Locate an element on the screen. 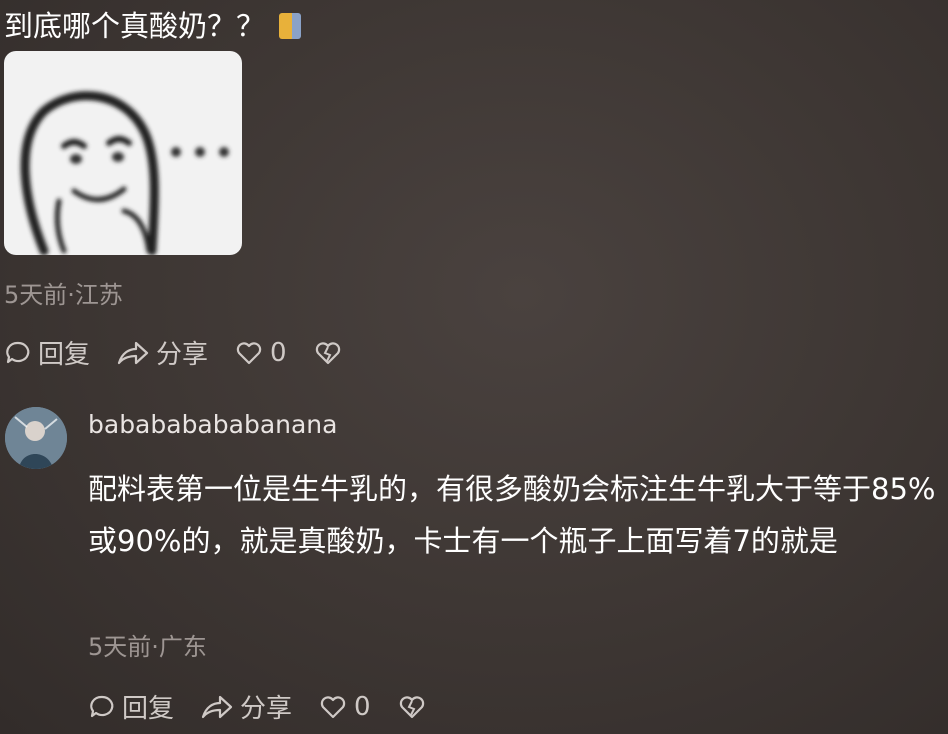 This screenshot has width=948, height=734. avatar is located at coordinates (36, 438).